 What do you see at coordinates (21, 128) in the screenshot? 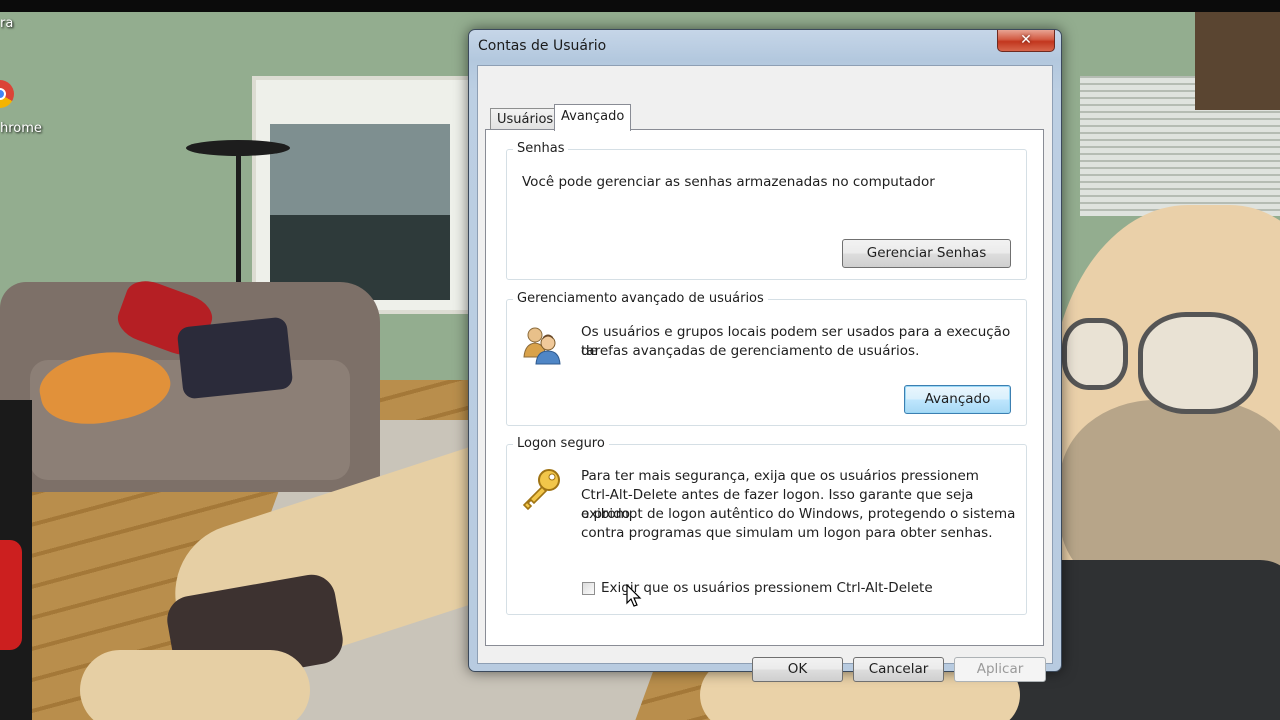
I see `desktop-icon-label-chrome: hrome` at bounding box center [21, 128].